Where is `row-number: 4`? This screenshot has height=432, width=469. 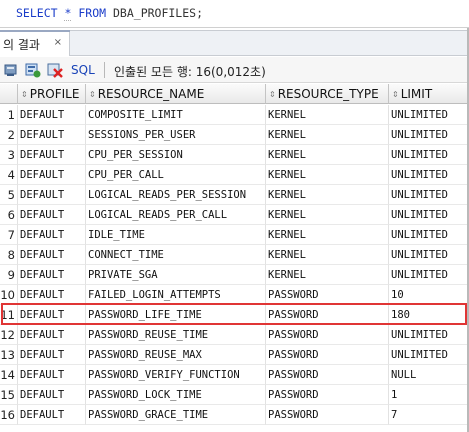
row-number: 4 is located at coordinates (9, 175).